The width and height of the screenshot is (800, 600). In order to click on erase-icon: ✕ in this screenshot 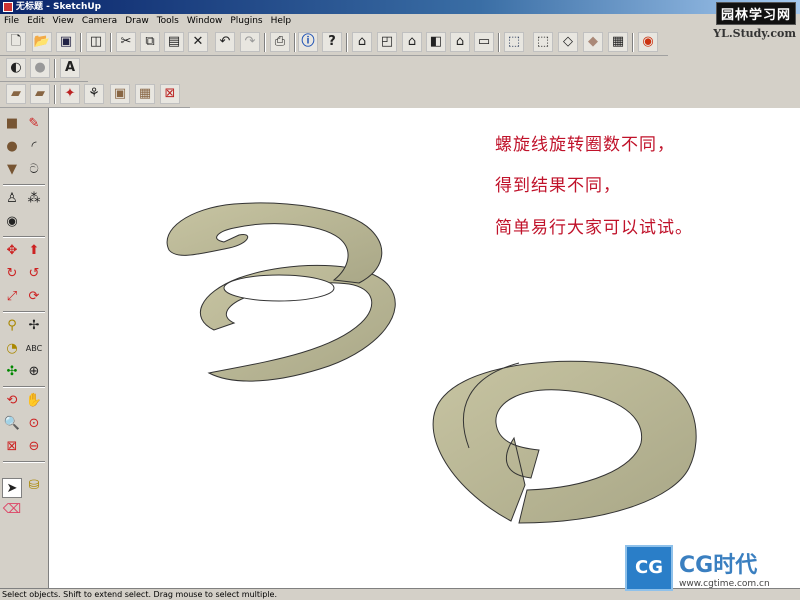, I will do `click(198, 42)`.